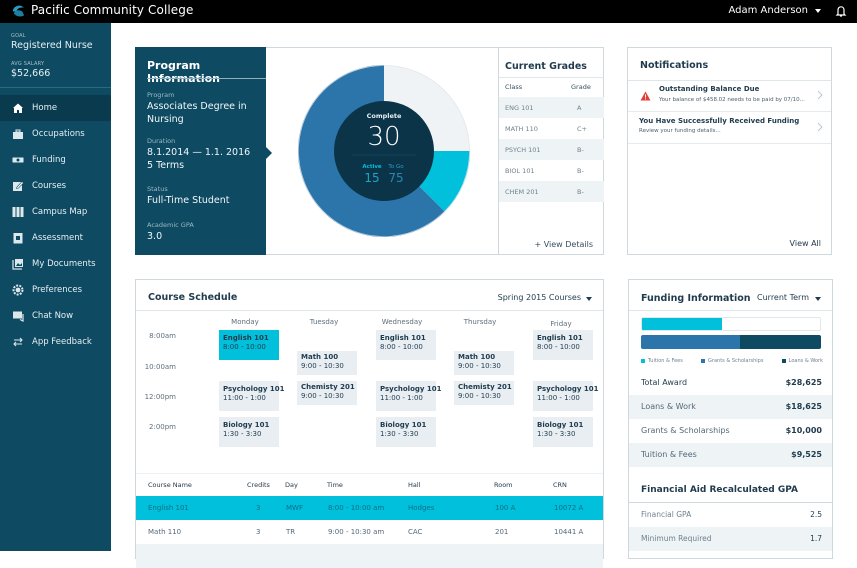 This screenshot has width=857, height=568. Describe the element at coordinates (580, 150) in the screenshot. I see `grade-value: B-` at that location.